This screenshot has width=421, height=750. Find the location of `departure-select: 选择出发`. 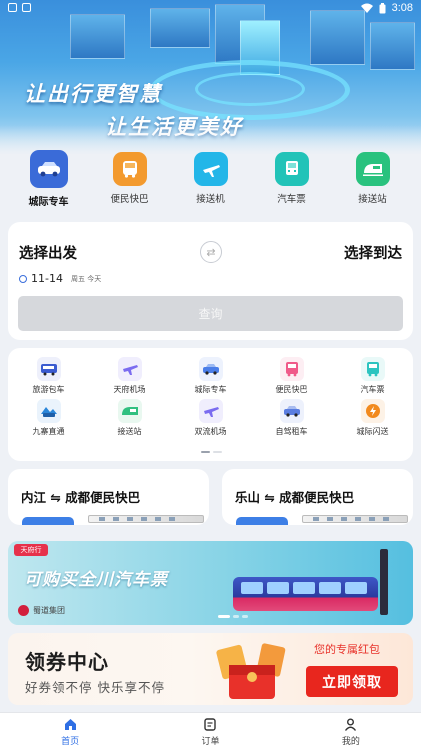

departure-select: 选择出发 is located at coordinates (48, 252).